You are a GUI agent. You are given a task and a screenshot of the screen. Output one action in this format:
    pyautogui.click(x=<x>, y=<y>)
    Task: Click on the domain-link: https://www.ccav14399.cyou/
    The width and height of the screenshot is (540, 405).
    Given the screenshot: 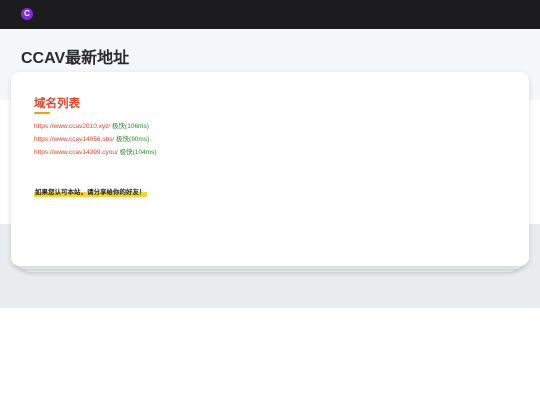 What is the action you would take?
    pyautogui.click(x=76, y=152)
    